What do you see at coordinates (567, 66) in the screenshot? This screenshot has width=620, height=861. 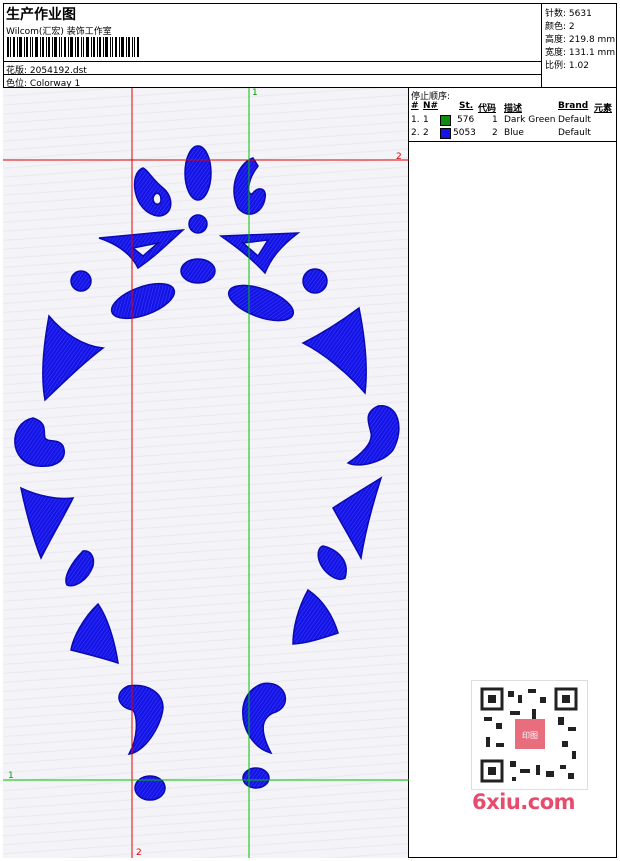 I see `scale-value: 比例: 1.02` at bounding box center [567, 66].